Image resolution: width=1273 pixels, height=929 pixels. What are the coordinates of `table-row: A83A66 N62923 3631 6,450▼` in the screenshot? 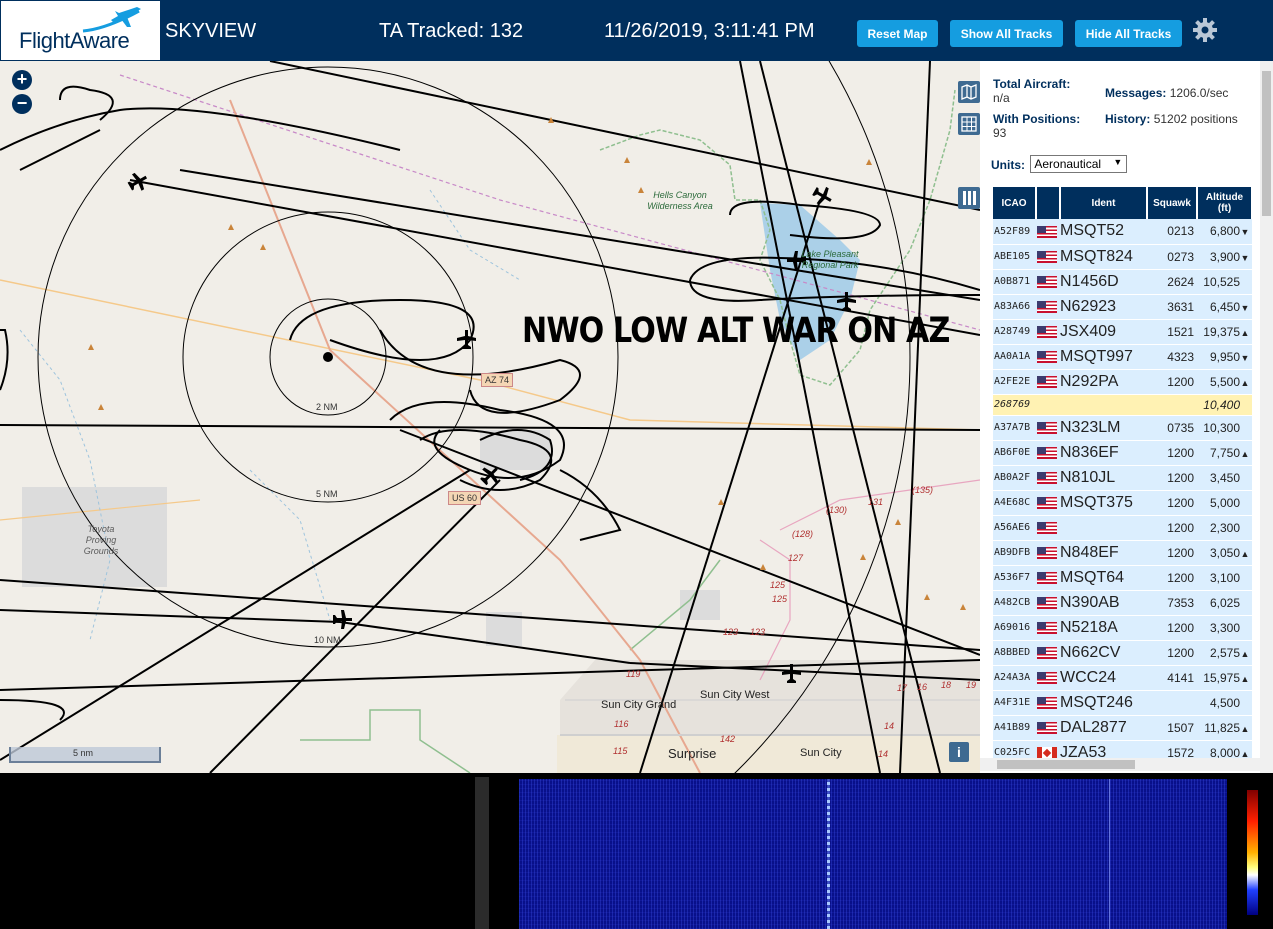 It's located at (1122, 307).